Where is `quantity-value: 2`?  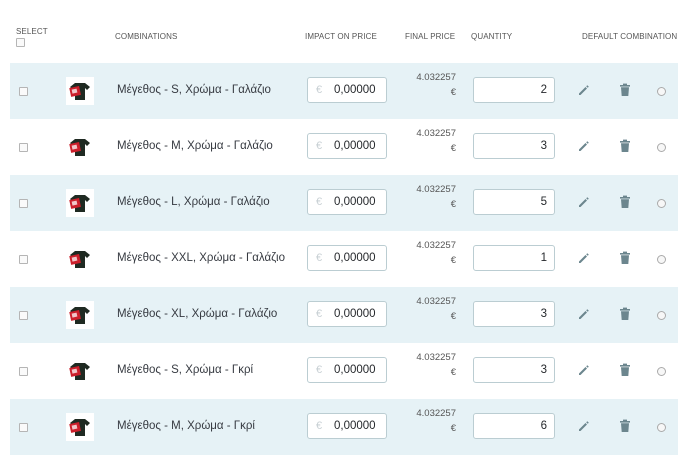
quantity-value: 2 is located at coordinates (544, 90).